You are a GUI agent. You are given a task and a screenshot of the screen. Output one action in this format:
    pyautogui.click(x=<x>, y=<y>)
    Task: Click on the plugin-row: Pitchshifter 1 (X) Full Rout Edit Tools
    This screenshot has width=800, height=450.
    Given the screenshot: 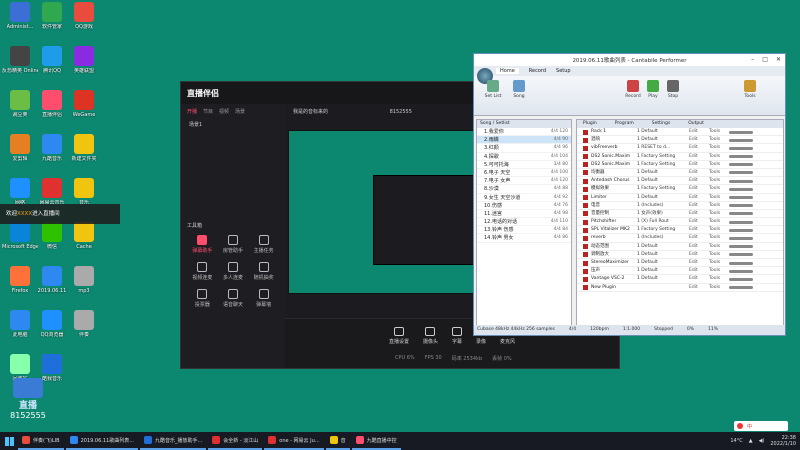 What is the action you would take?
    pyautogui.click(x=680, y=222)
    